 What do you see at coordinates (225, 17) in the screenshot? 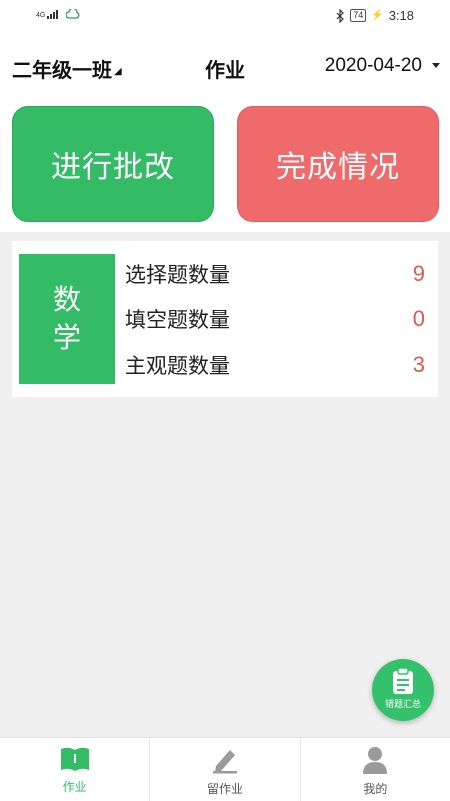
I see `status-bar: 4G 74 ⚡ 3:18` at bounding box center [225, 17].